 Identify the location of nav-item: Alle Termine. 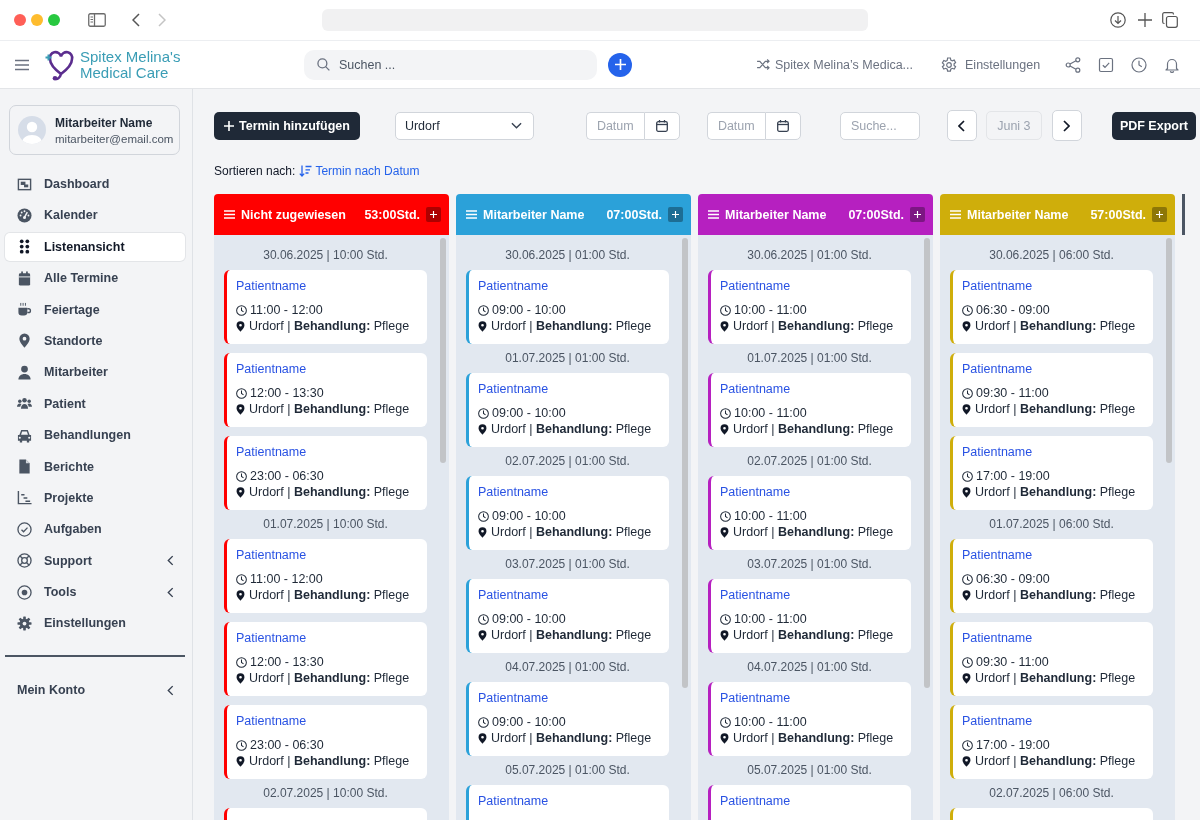
(95, 278).